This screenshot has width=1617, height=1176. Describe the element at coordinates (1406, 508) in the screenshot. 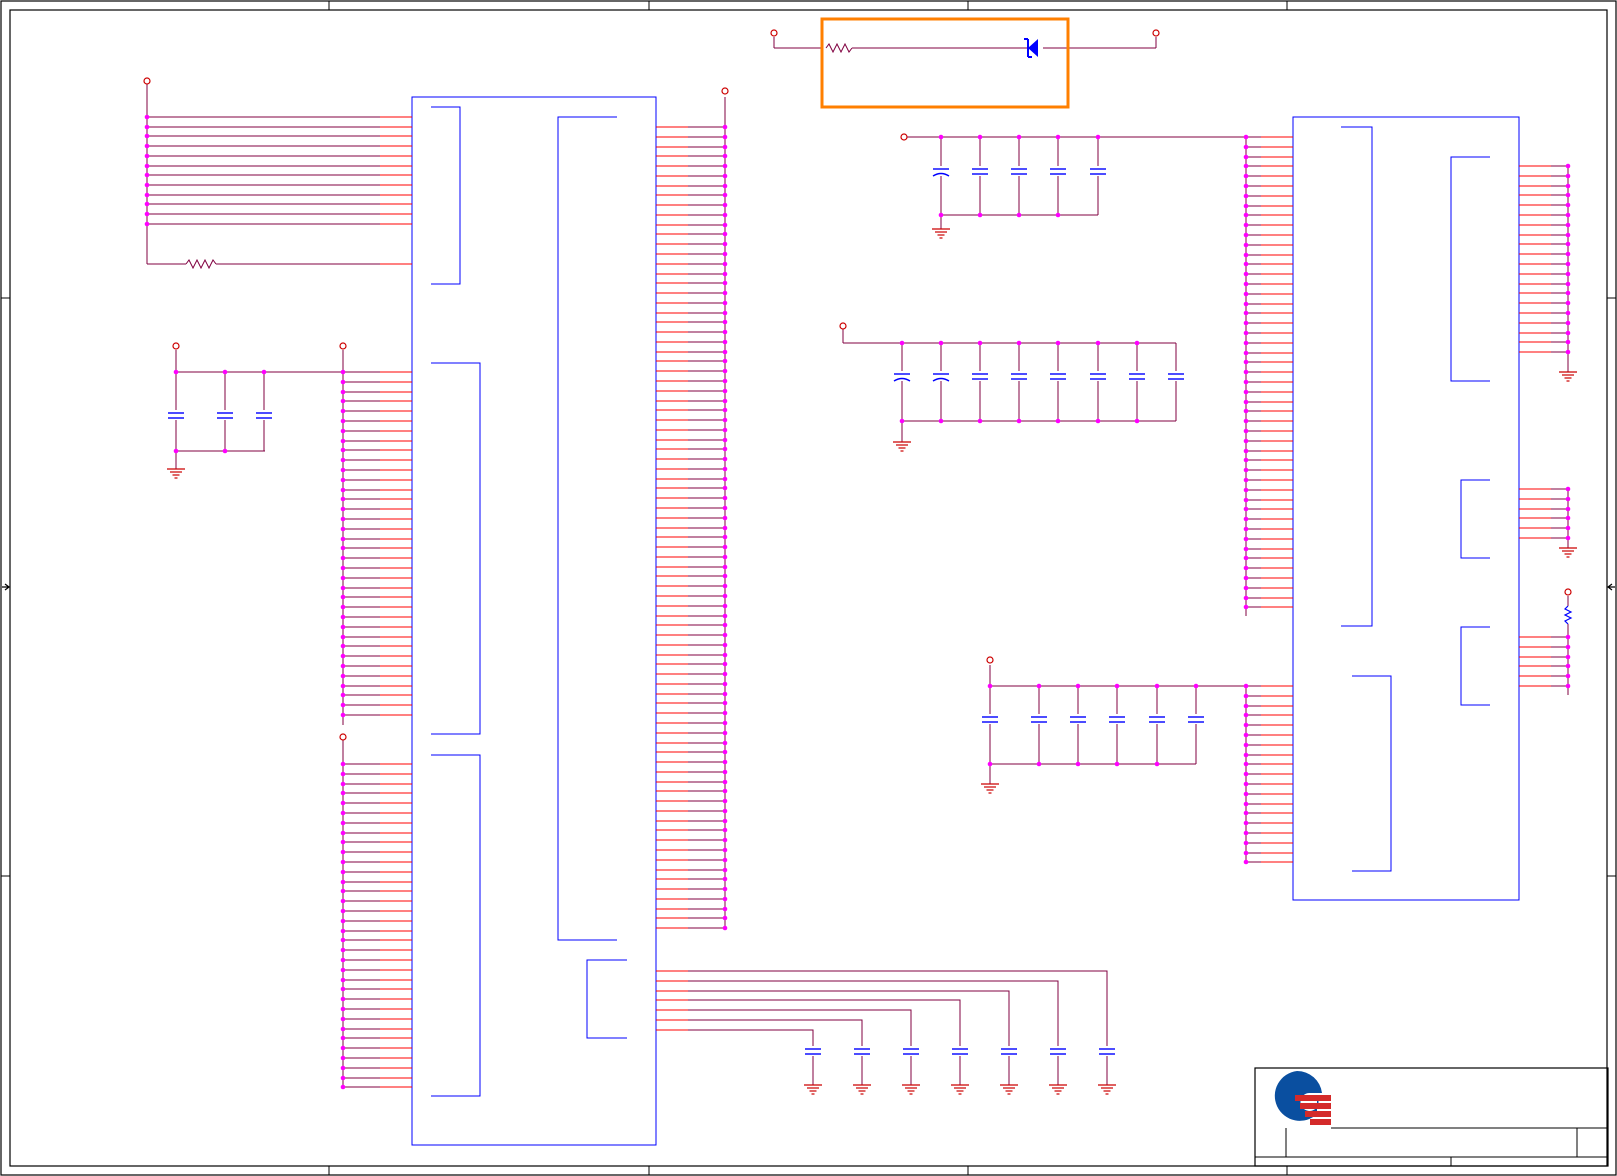

I see `ic-secondary-body` at that location.